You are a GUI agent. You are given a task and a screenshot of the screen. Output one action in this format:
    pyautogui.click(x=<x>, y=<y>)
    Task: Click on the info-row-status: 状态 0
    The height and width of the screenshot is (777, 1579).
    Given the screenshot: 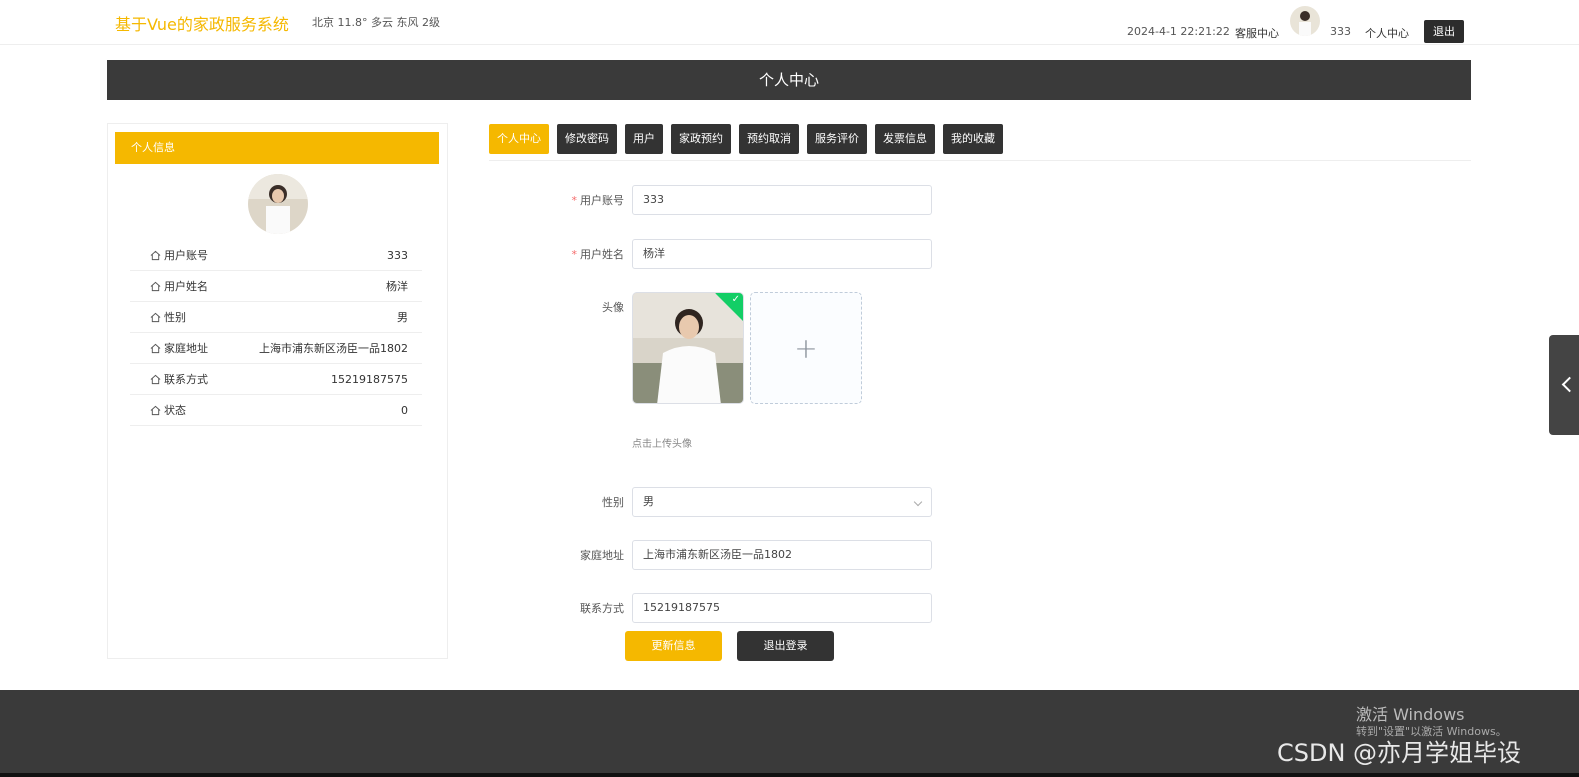 What is the action you would take?
    pyautogui.click(x=276, y=410)
    